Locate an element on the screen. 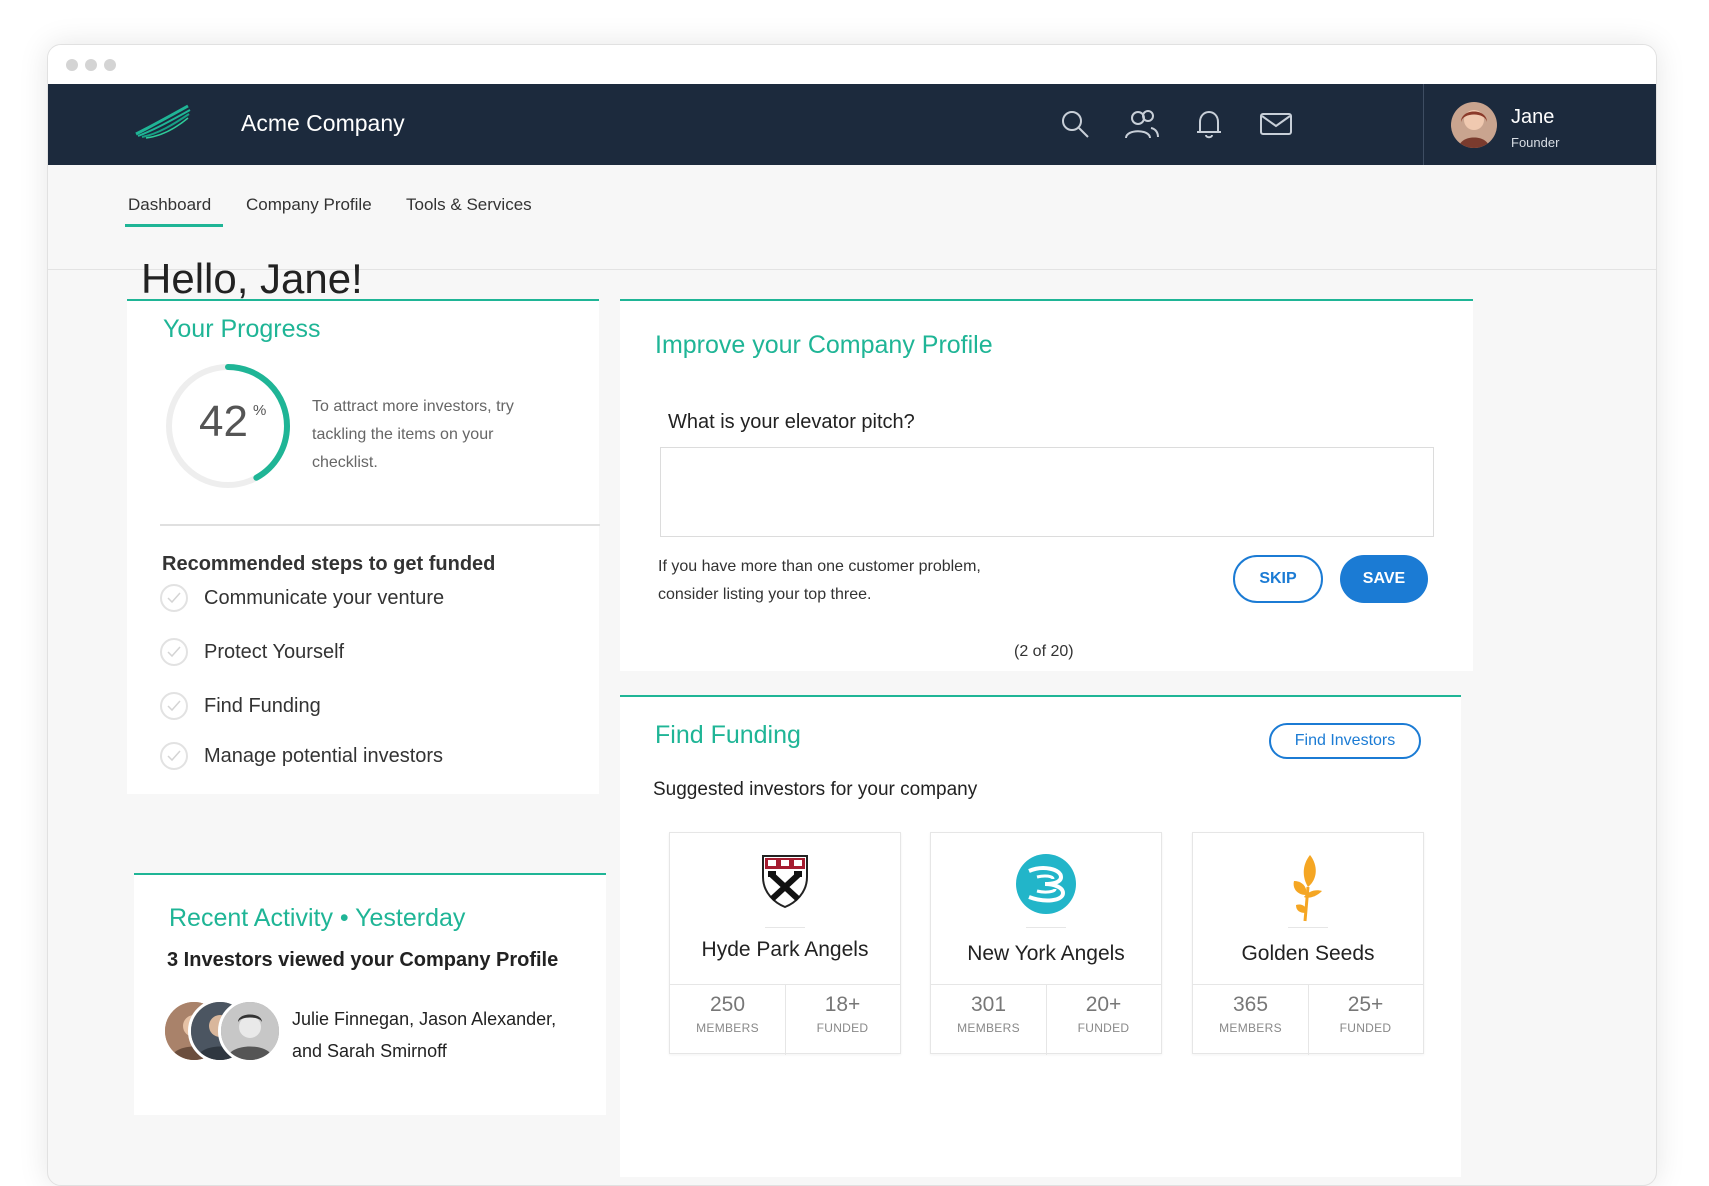 The width and height of the screenshot is (1709, 1186). progress-percent-sign: % is located at coordinates (260, 410).